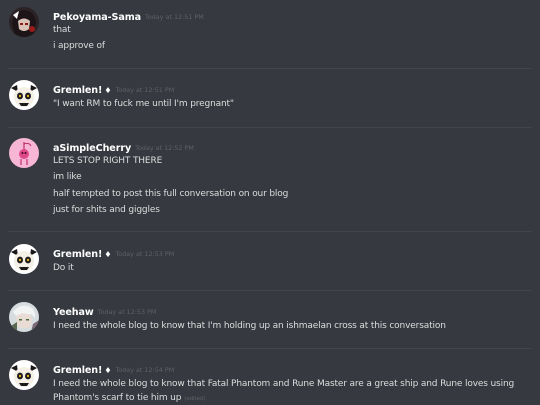 This screenshot has height=405, width=540. I want to click on message-header: aSimpleCherry Today at 12:52 PM, so click(123, 146).